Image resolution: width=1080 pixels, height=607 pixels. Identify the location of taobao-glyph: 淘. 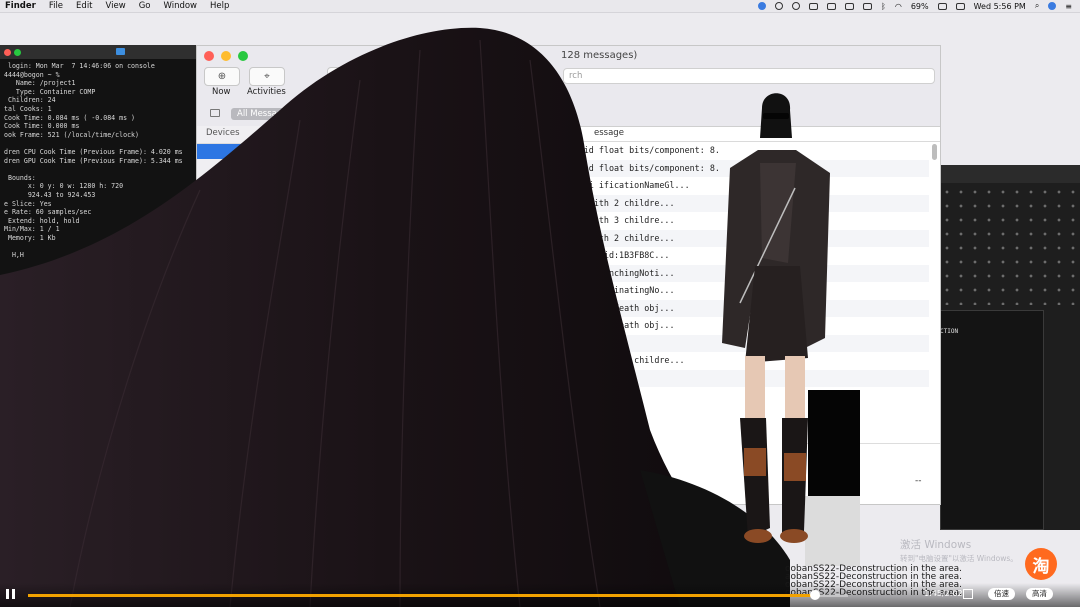
(1041, 566).